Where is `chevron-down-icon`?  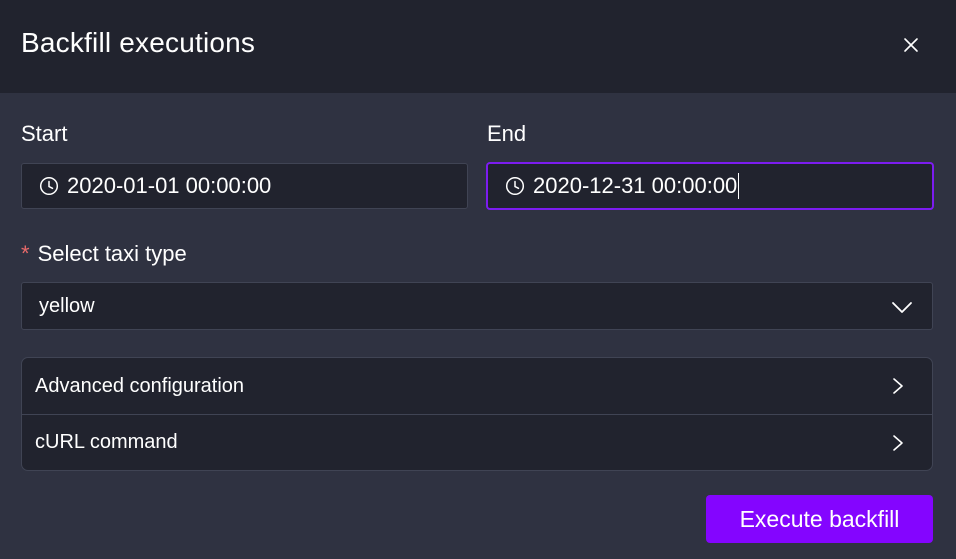
chevron-down-icon is located at coordinates (902, 307).